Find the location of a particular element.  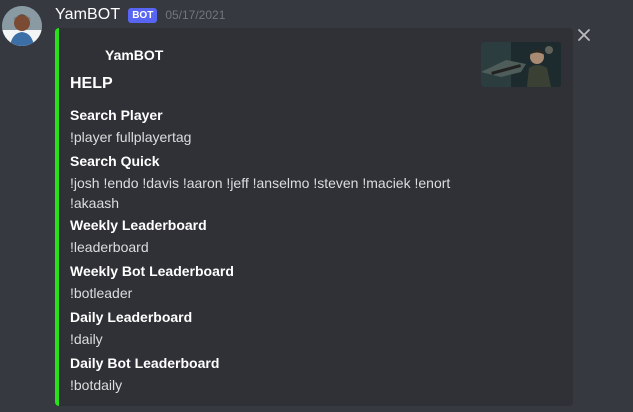

message-header: YamBOT BOT 05/17/2021 is located at coordinates (140, 15).